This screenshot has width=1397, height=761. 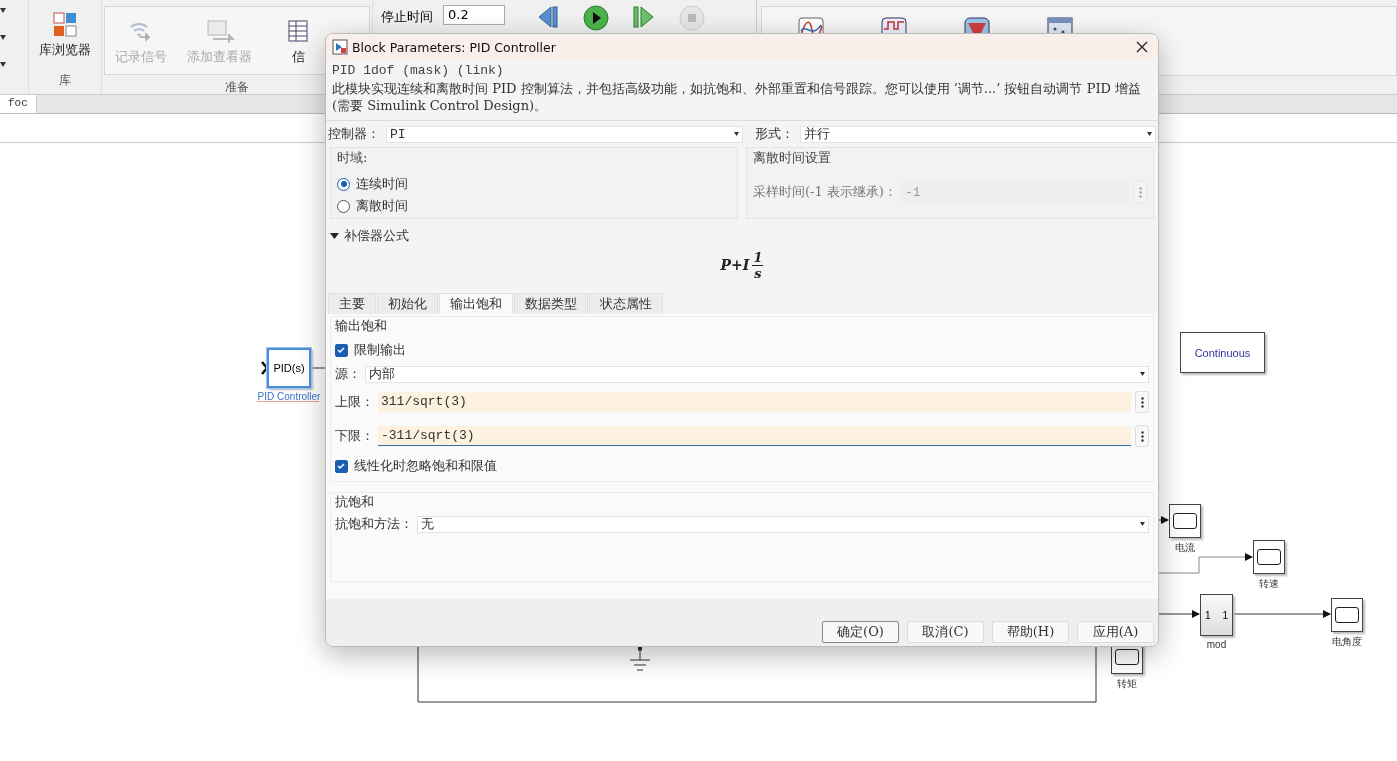 I want to click on toolstrip-button: 库浏览器, so click(x=65, y=36).